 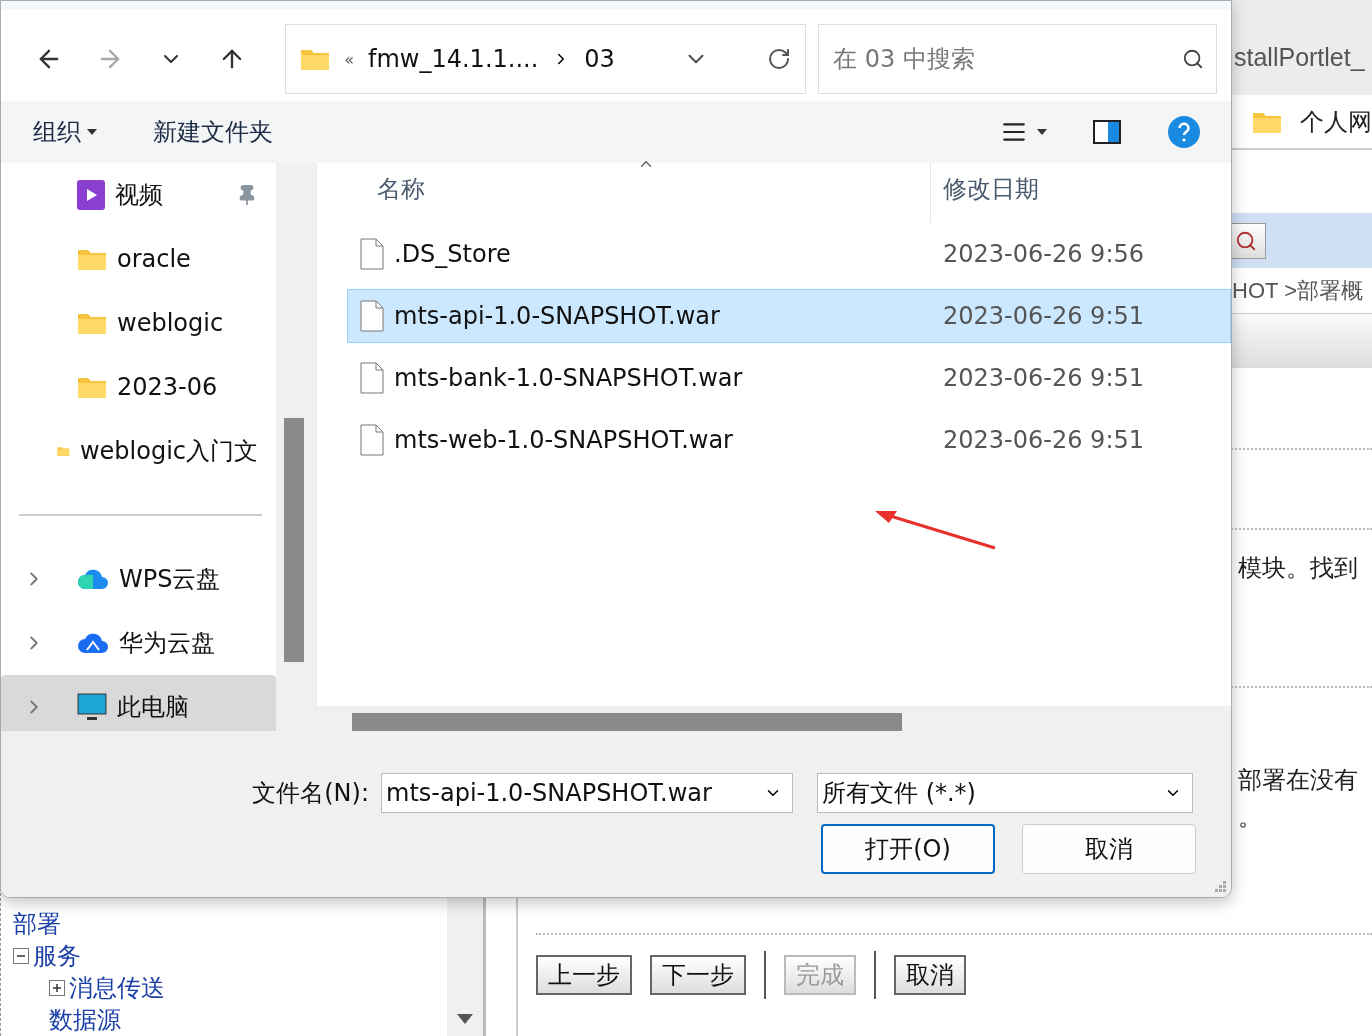 I want to click on help-button, so click(x=1184, y=132).